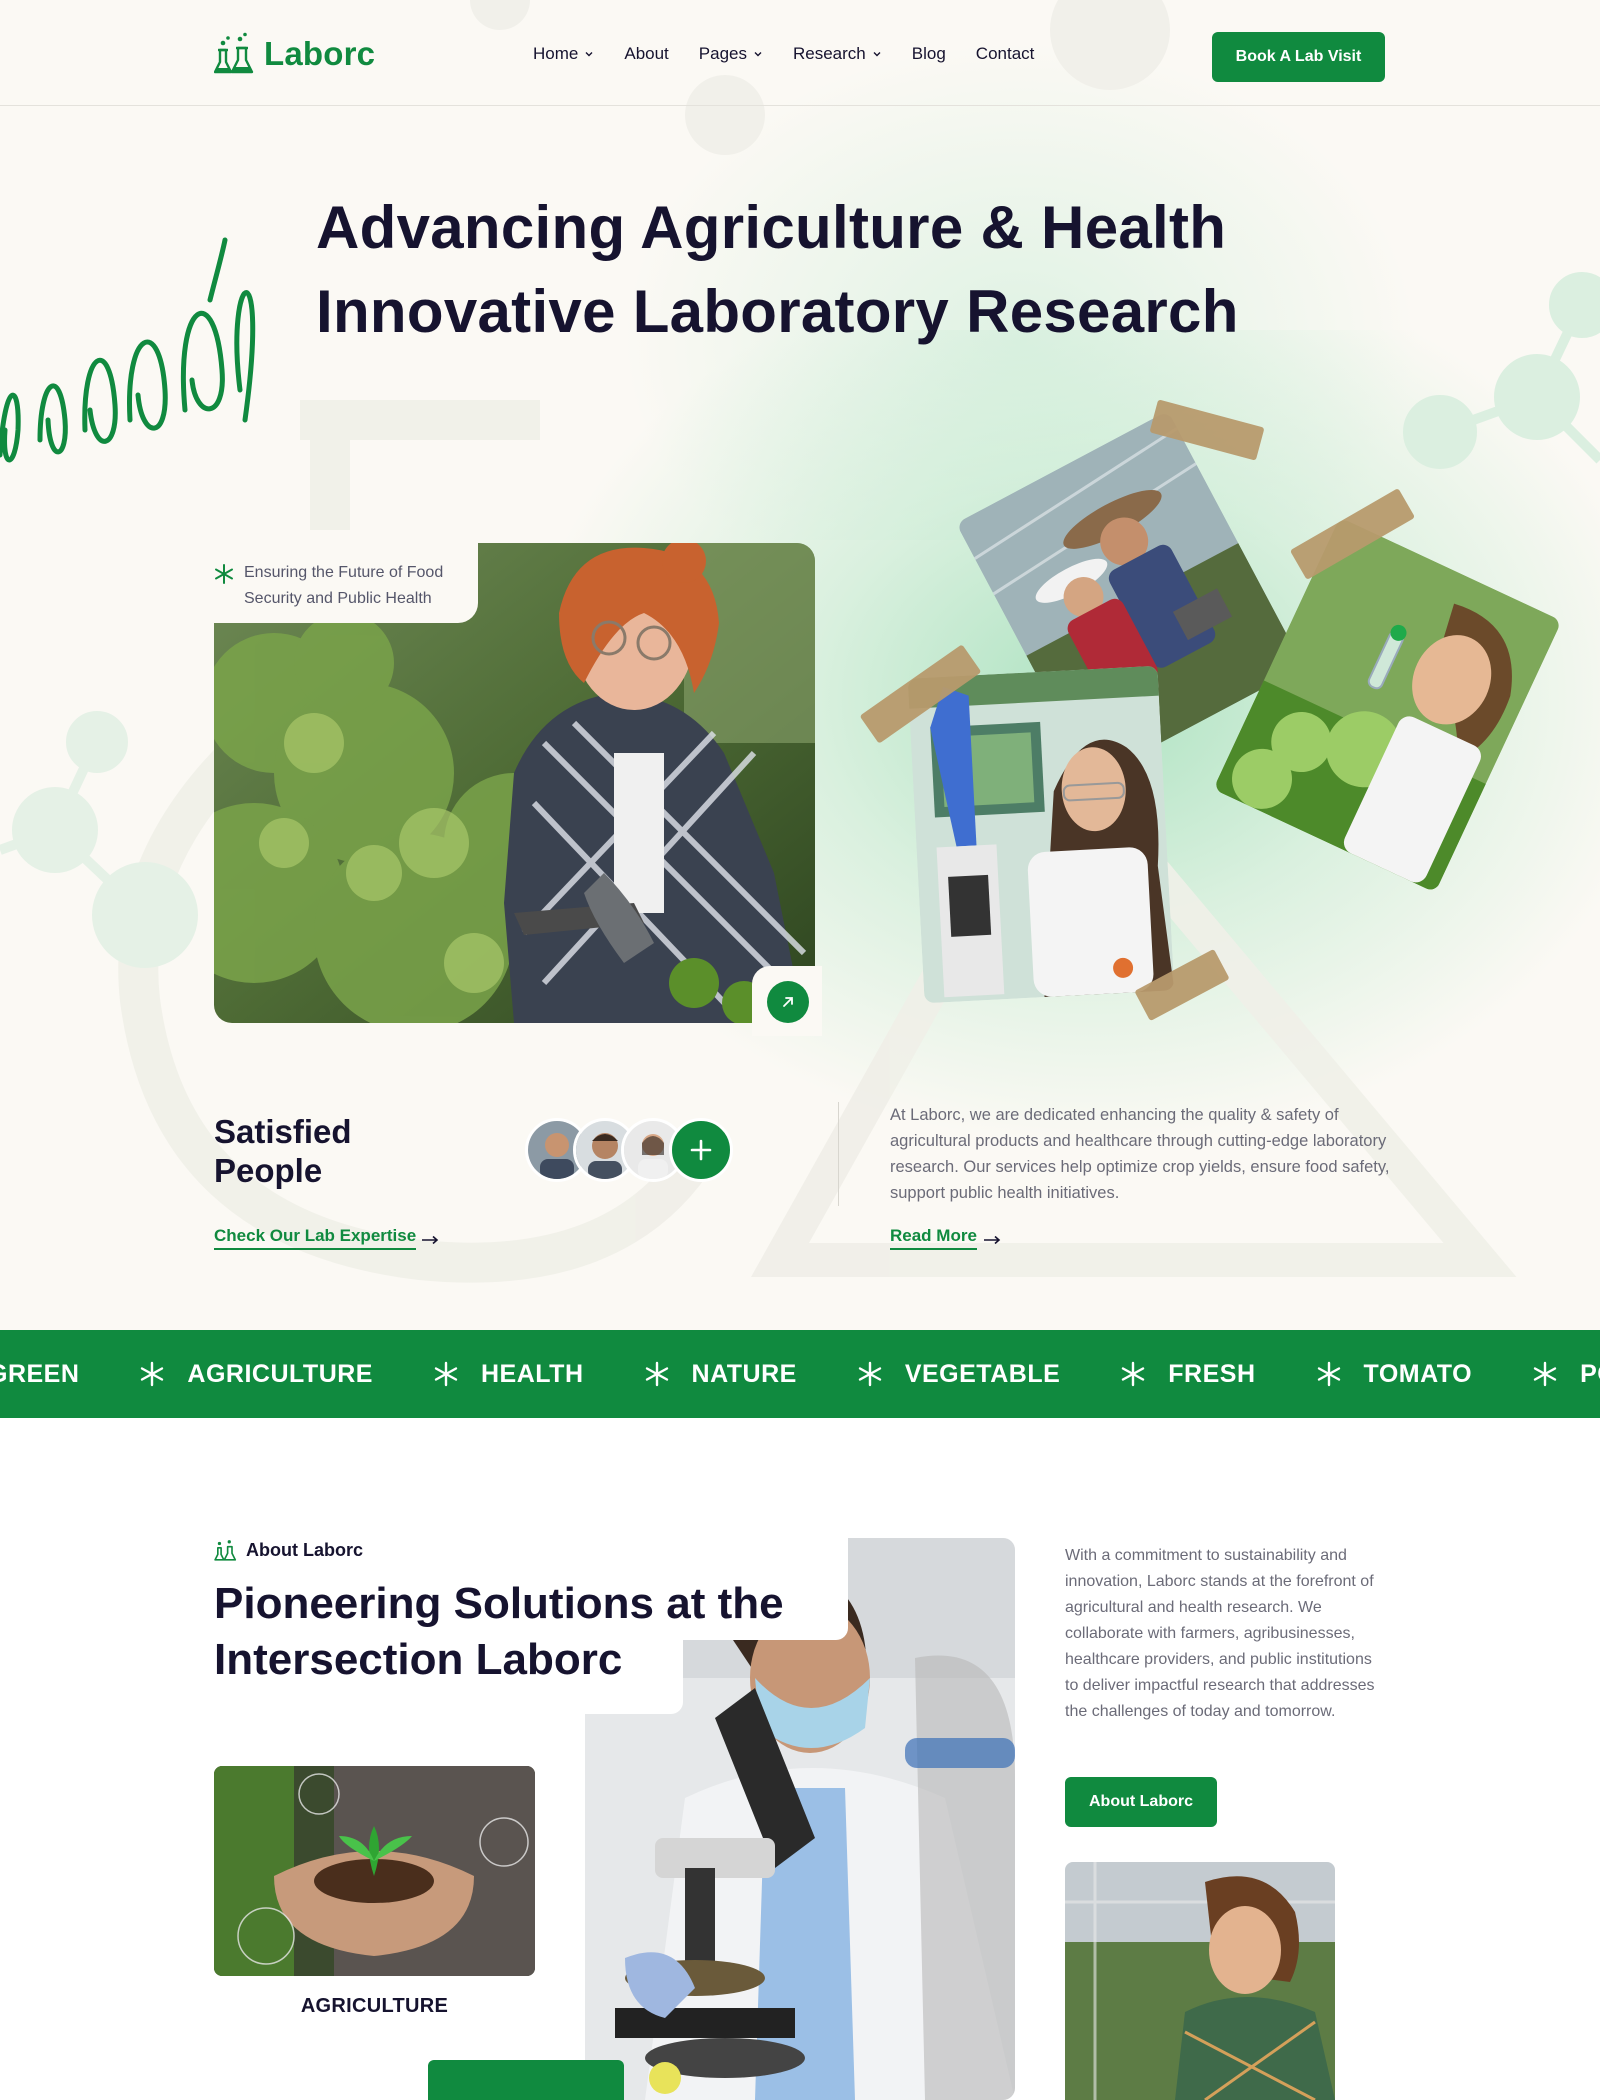 The width and height of the screenshot is (1600, 2100). Describe the element at coordinates (1418, 1373) in the screenshot. I see `ticker-item: TOMATO` at that location.